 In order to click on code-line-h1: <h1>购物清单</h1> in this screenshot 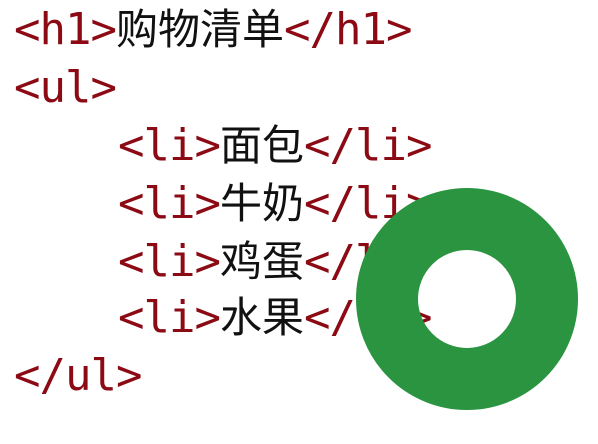, I will do `click(213, 30)`.